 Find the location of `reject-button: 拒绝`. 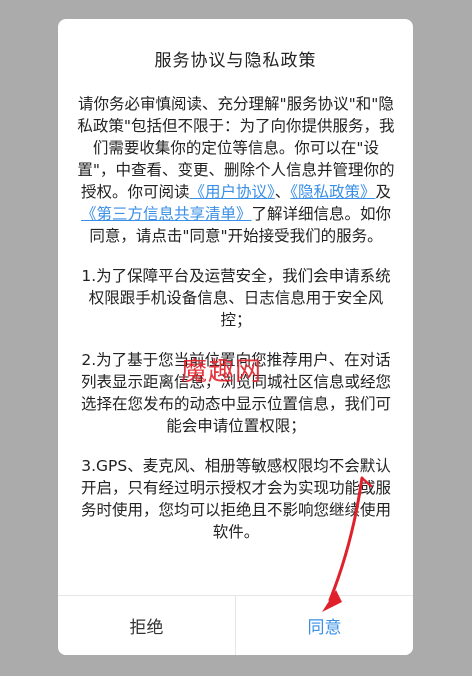

reject-button: 拒绝 is located at coordinates (147, 625).